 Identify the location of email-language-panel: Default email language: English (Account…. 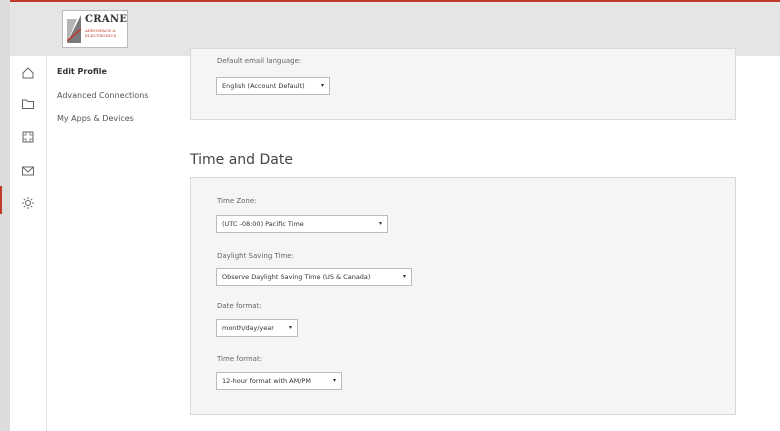
(463, 84).